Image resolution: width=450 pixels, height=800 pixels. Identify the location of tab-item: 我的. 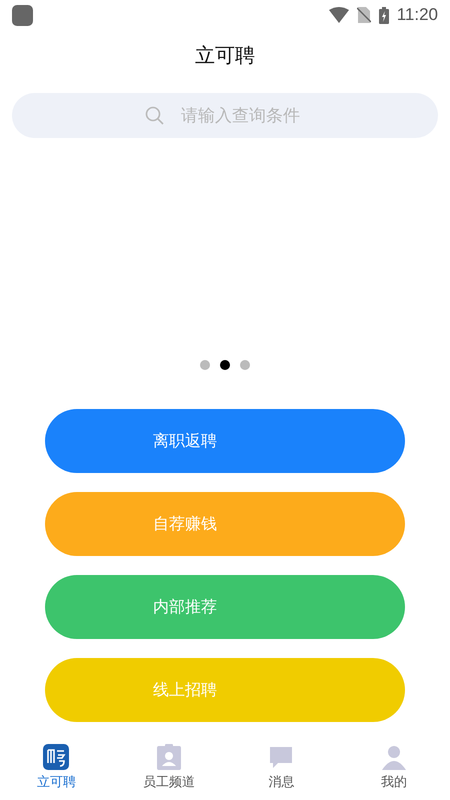
(394, 769).